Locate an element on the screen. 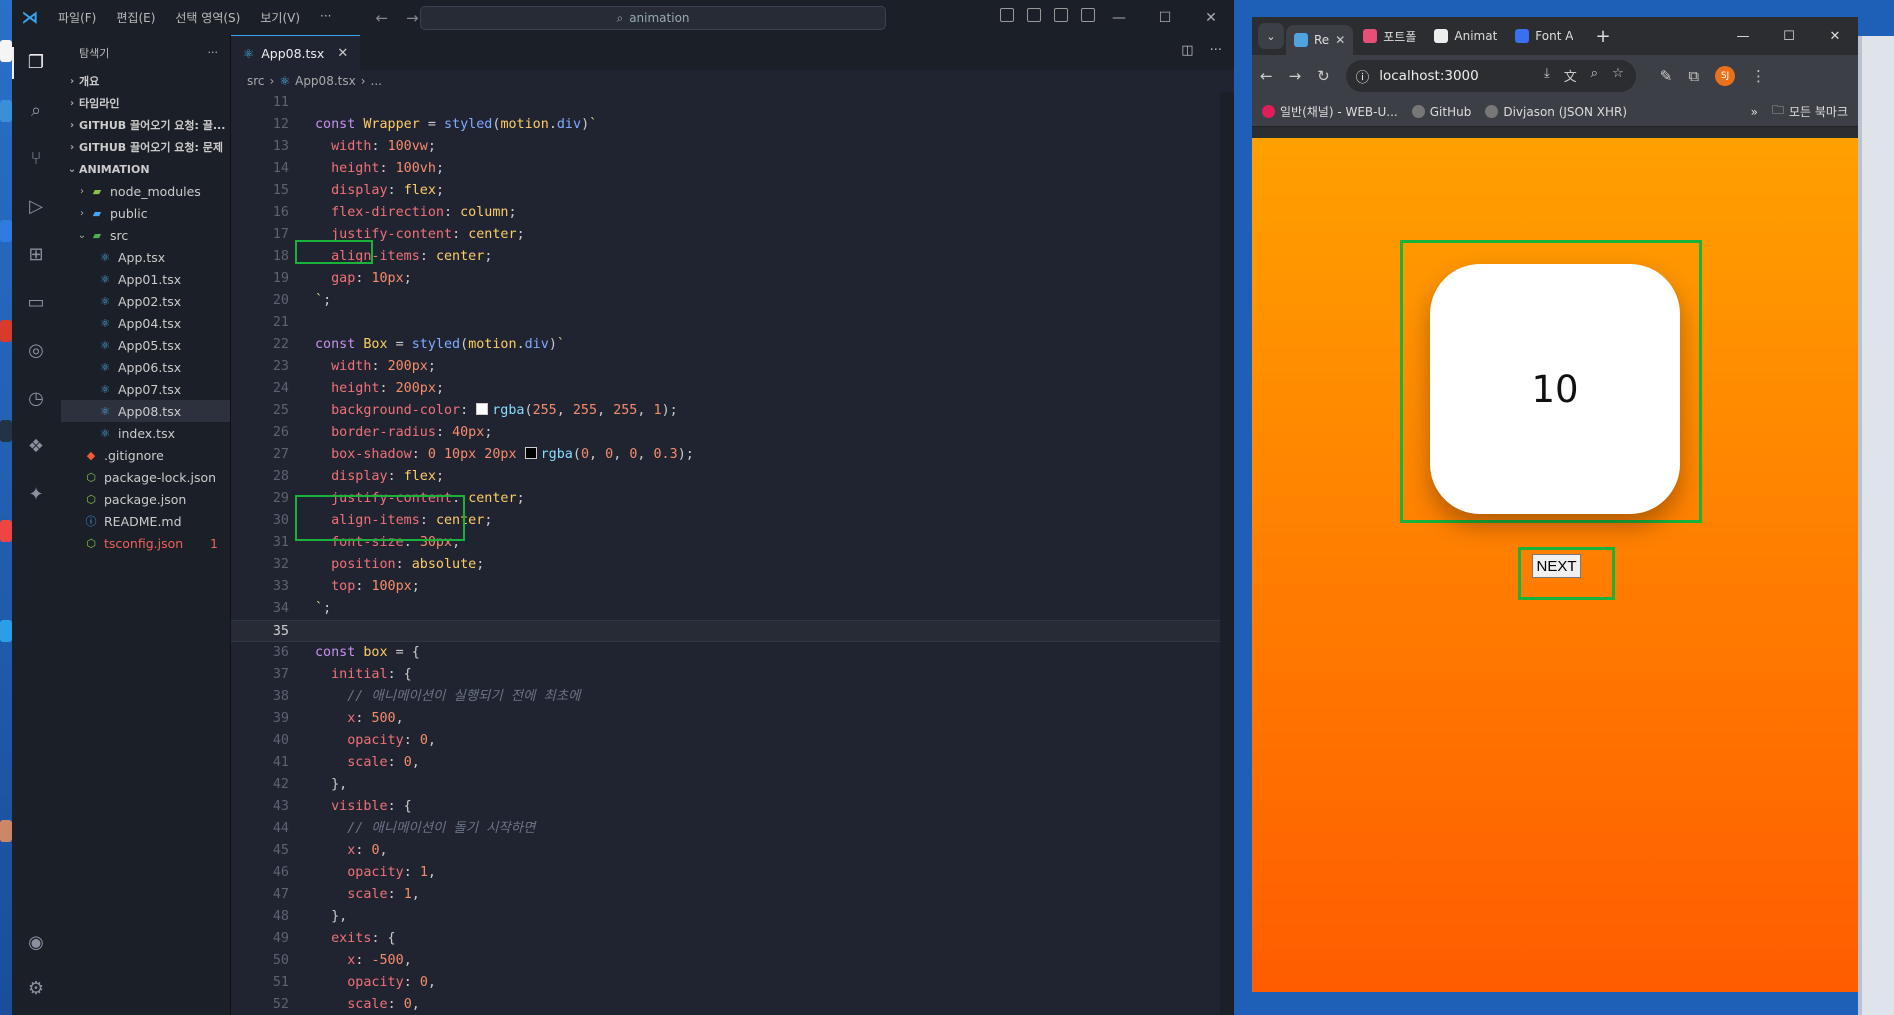 This screenshot has height=1015, width=1894. code-line: 20 `; is located at coordinates (732, 301).